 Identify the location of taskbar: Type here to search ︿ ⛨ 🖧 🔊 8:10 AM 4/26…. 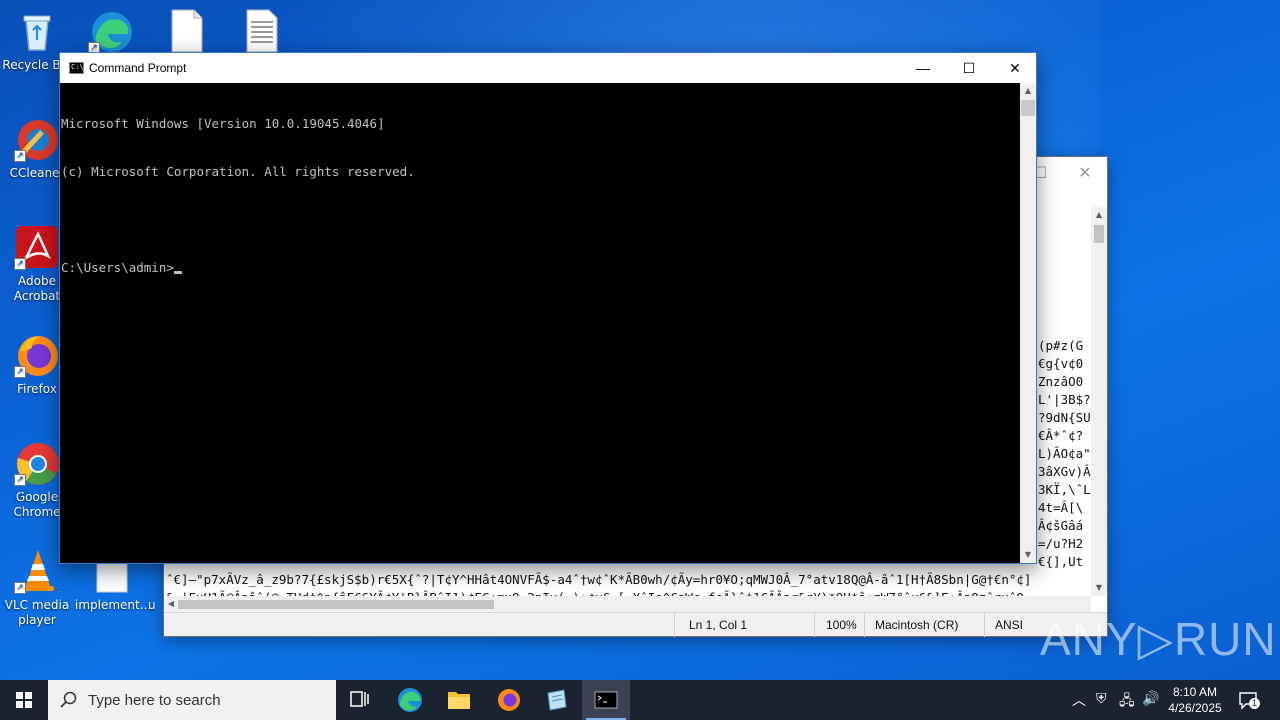
(640, 700).